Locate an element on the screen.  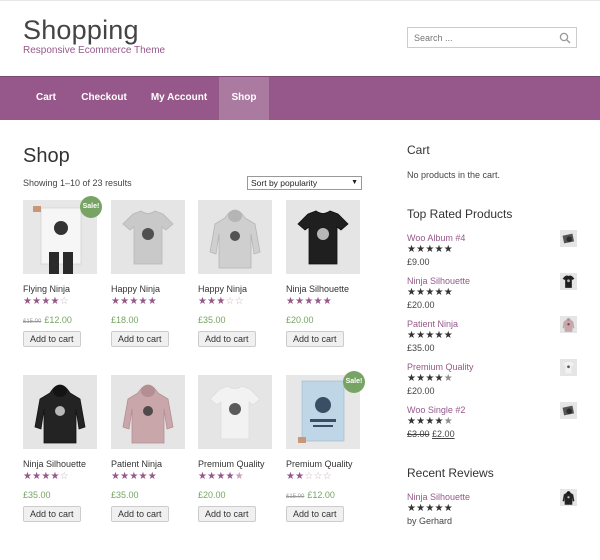
cart-empty-message: No products in the cart. is located at coordinates (454, 175).